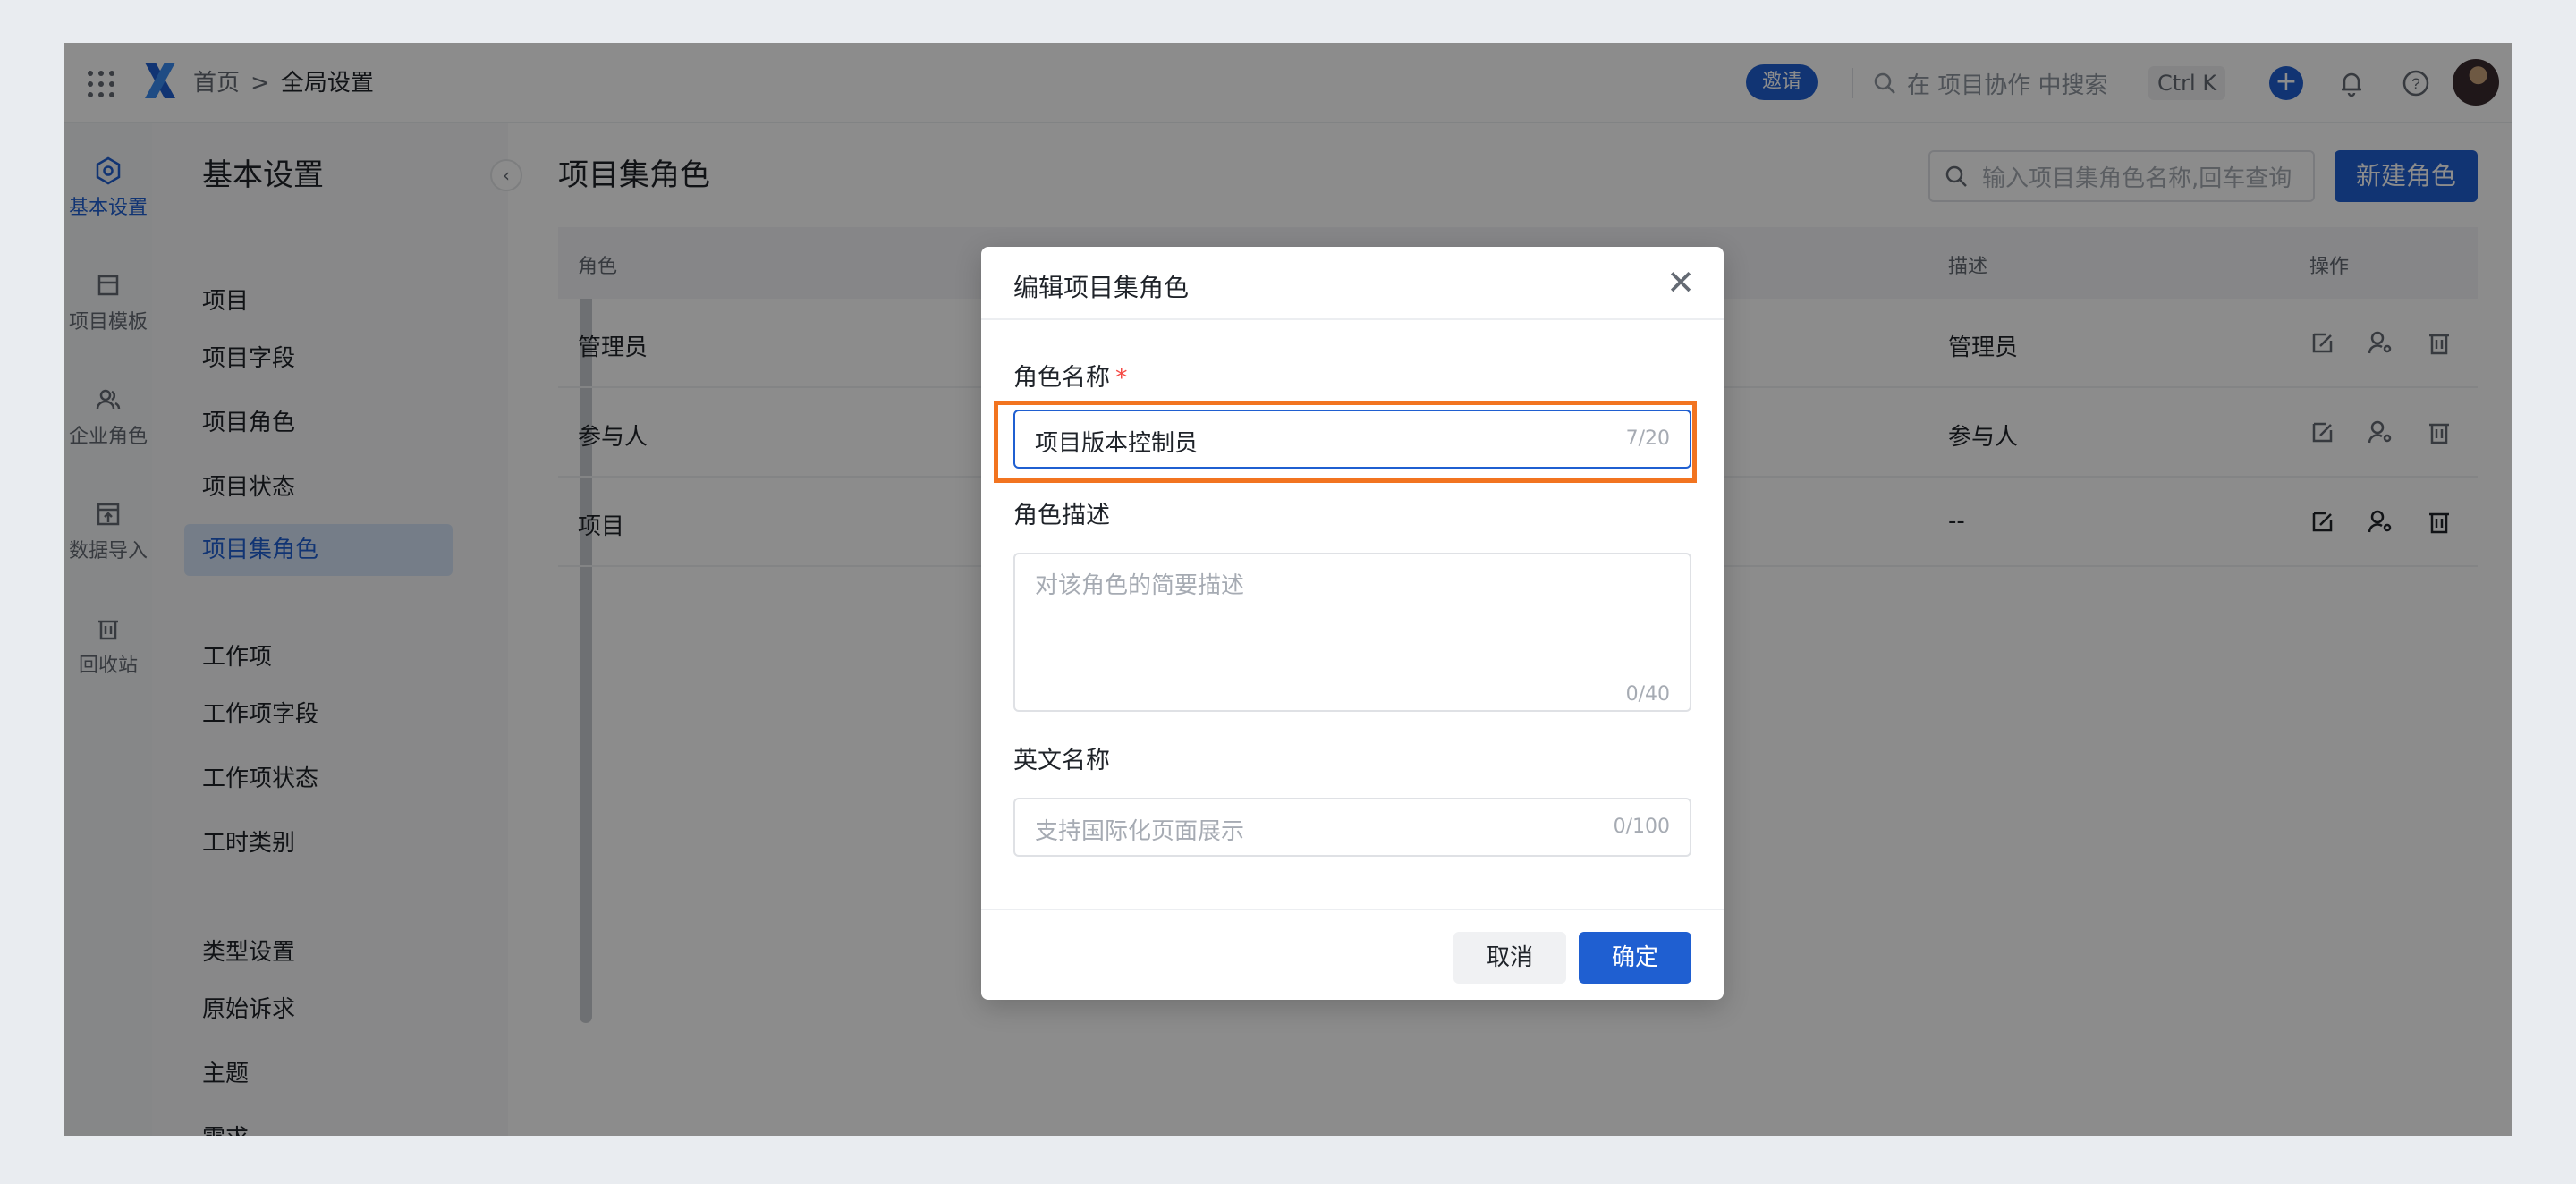  I want to click on role-name-label: 角色名称 *, so click(1070, 375).